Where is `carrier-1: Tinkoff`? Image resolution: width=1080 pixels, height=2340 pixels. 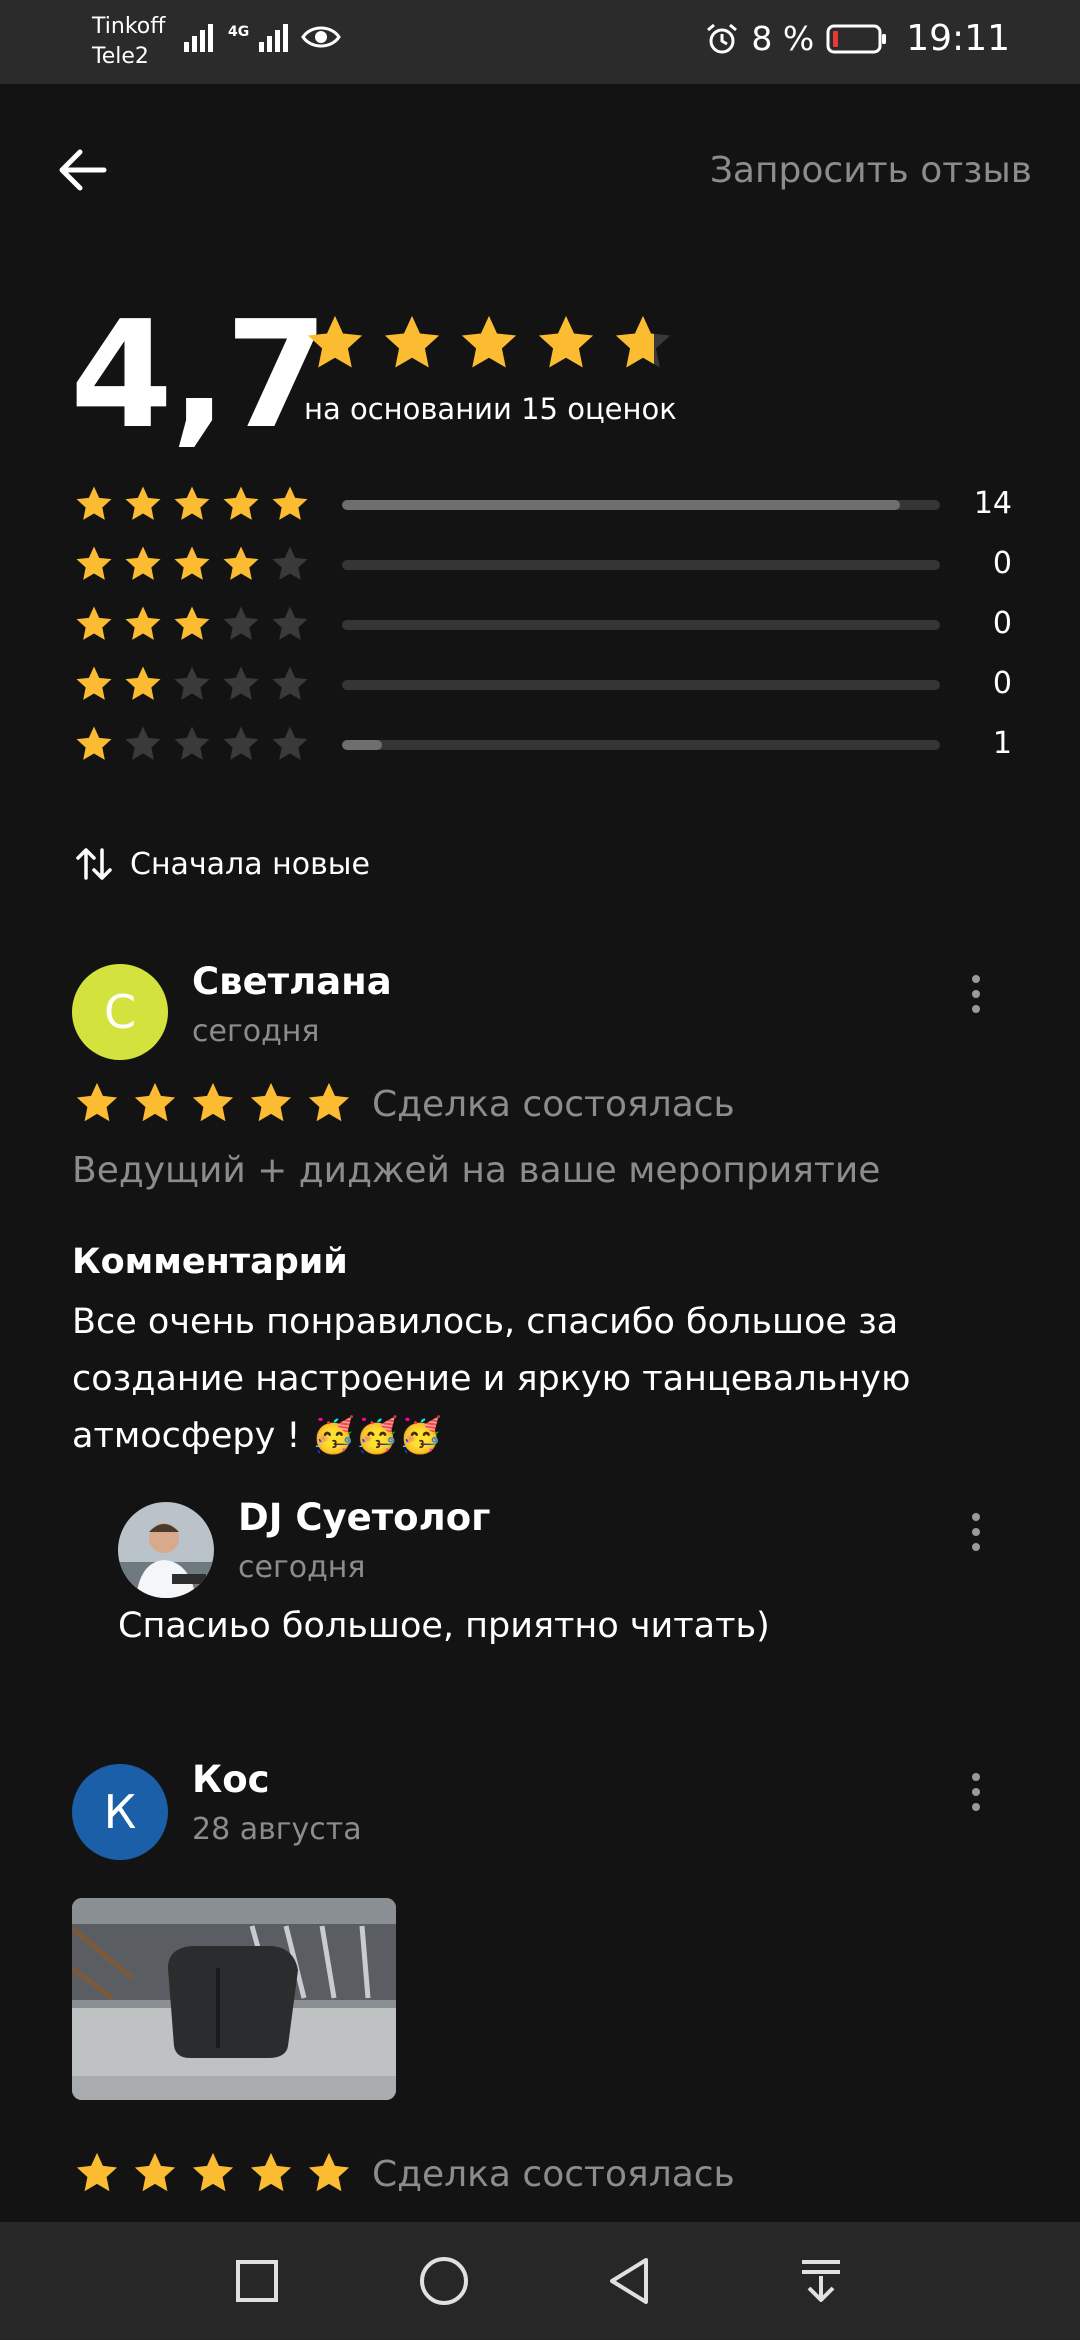 carrier-1: Tinkoff is located at coordinates (129, 26).